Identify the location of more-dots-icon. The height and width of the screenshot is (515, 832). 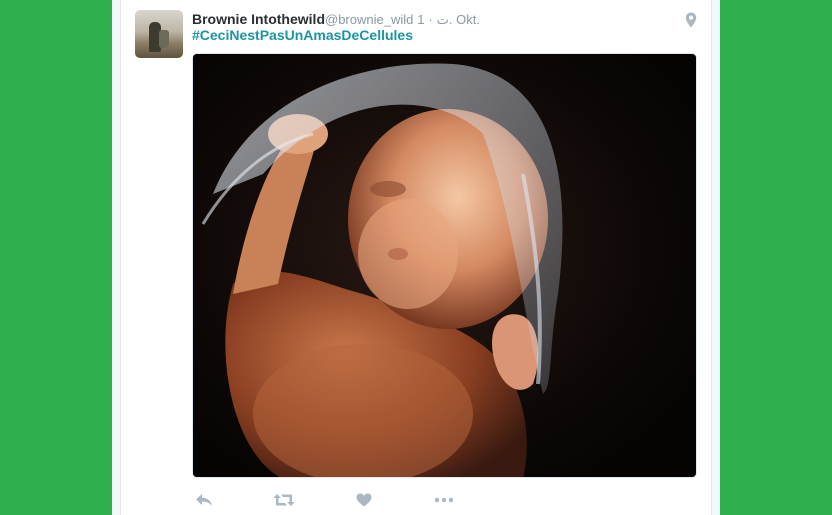
(444, 500).